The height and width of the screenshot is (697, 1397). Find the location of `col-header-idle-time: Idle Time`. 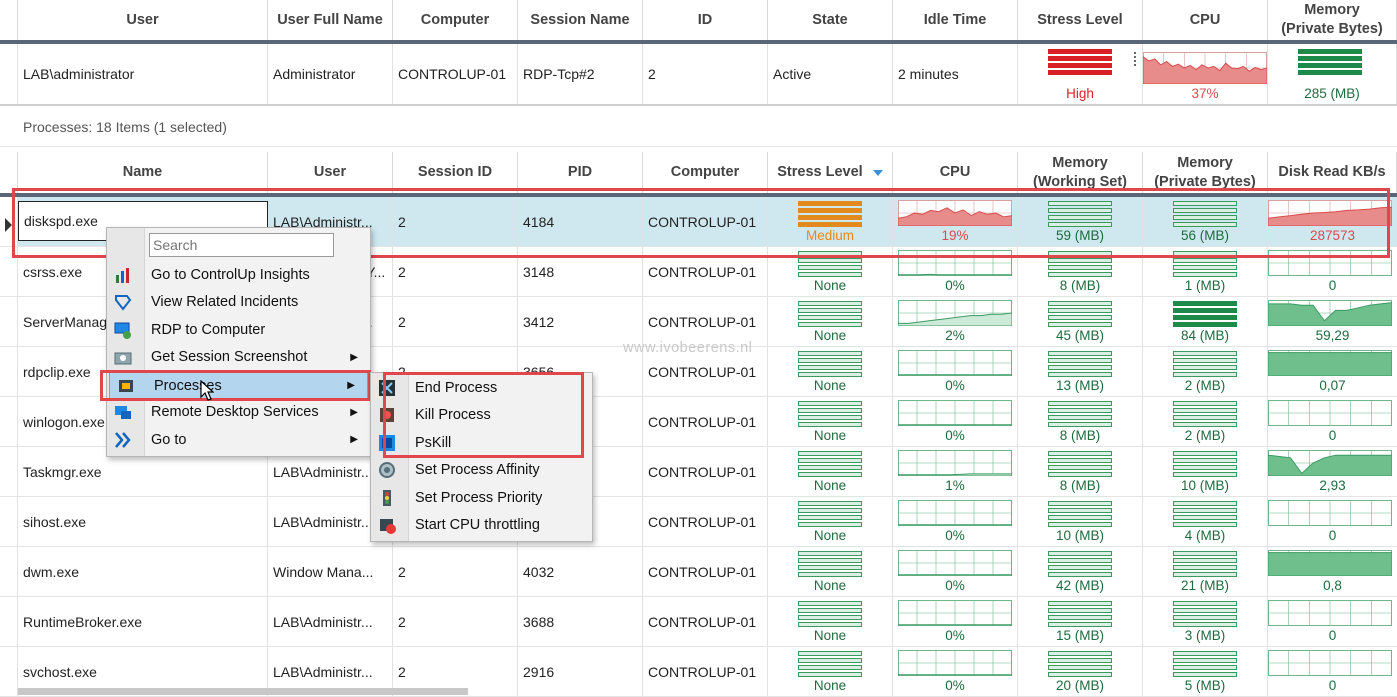

col-header-idle-time: Idle Time is located at coordinates (955, 20).